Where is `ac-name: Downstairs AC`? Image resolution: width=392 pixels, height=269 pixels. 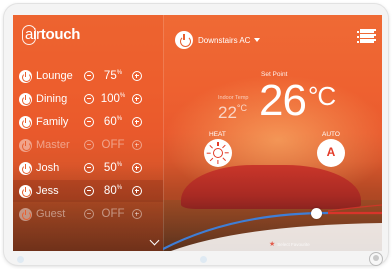 ac-name: Downstairs AC is located at coordinates (224, 40).